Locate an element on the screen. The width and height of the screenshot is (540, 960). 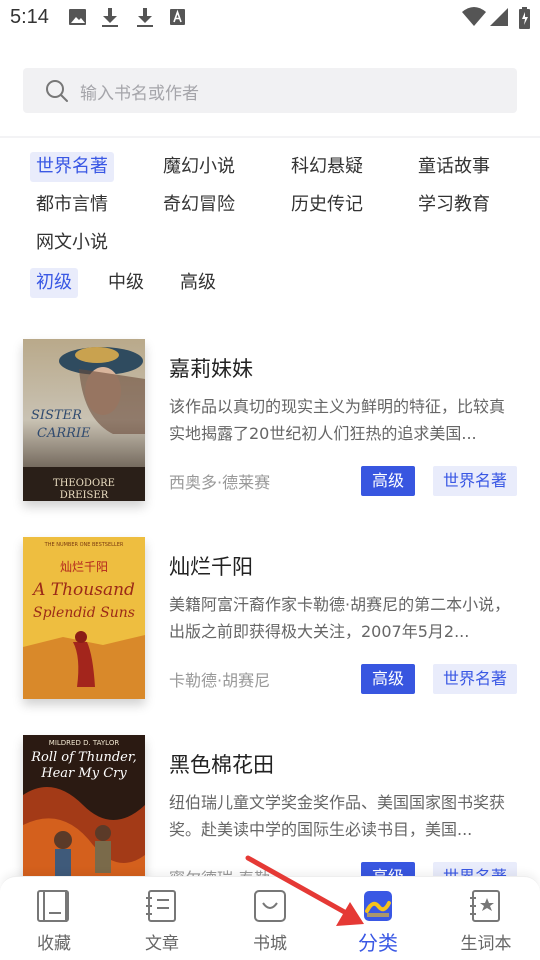
font-a-icon is located at coordinates (177, 17).